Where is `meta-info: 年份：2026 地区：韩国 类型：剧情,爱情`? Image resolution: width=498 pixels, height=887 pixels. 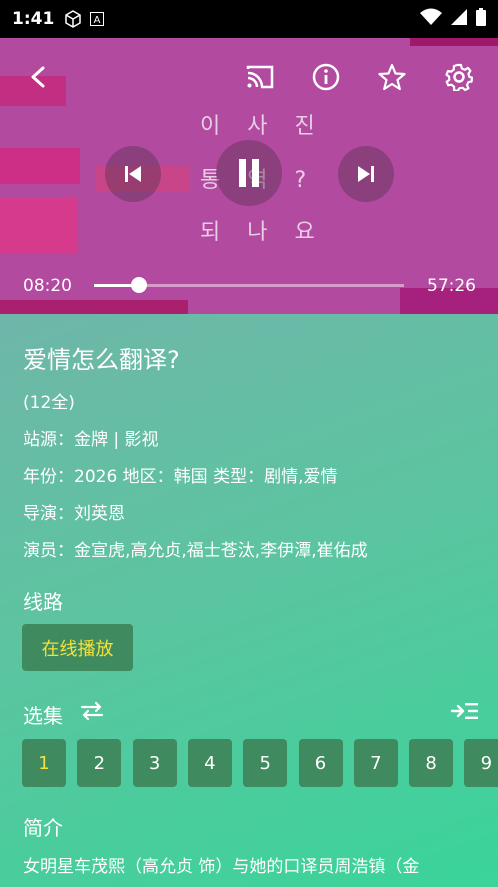
meta-info: 年份：2026 地区：韩国 类型：剧情,爱情 is located at coordinates (180, 477).